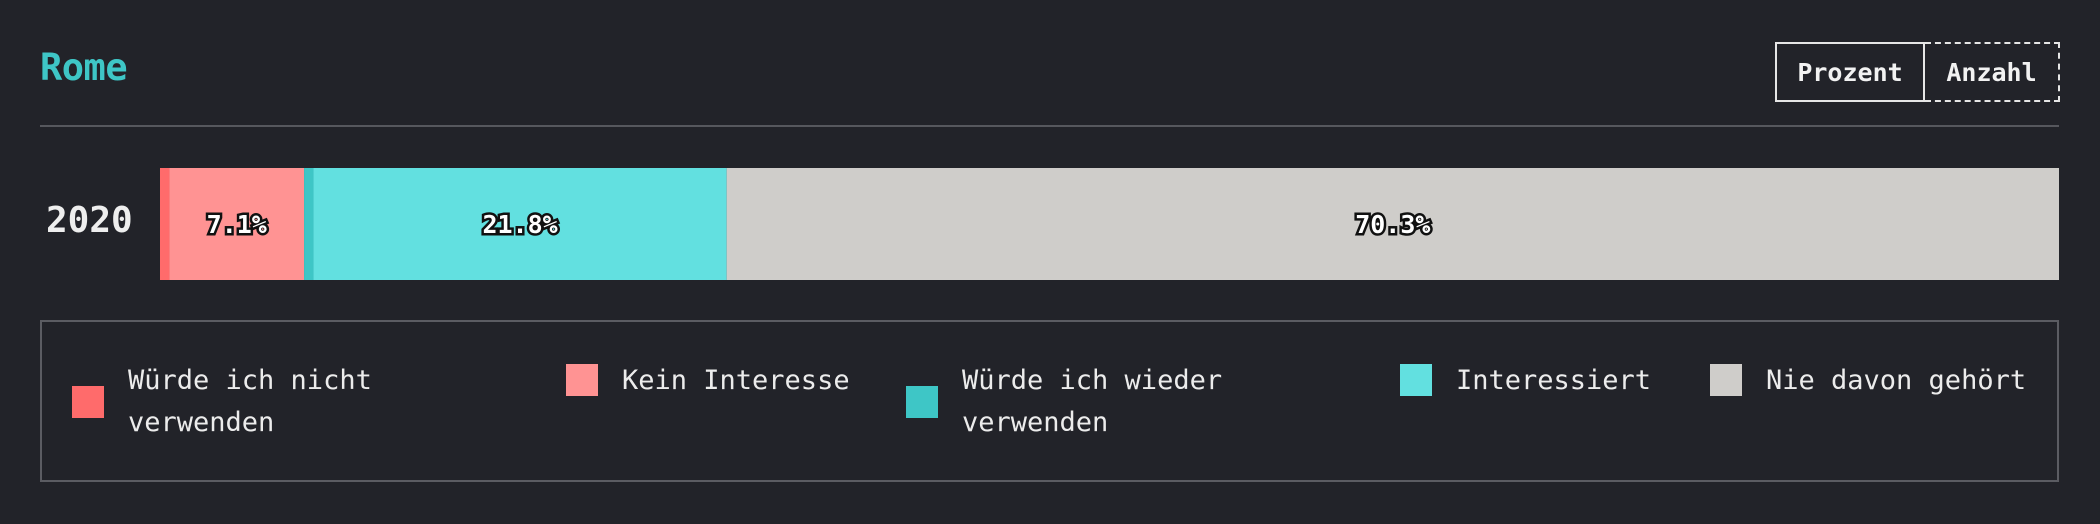  I want to click on chart-title: Rome, so click(84, 67).